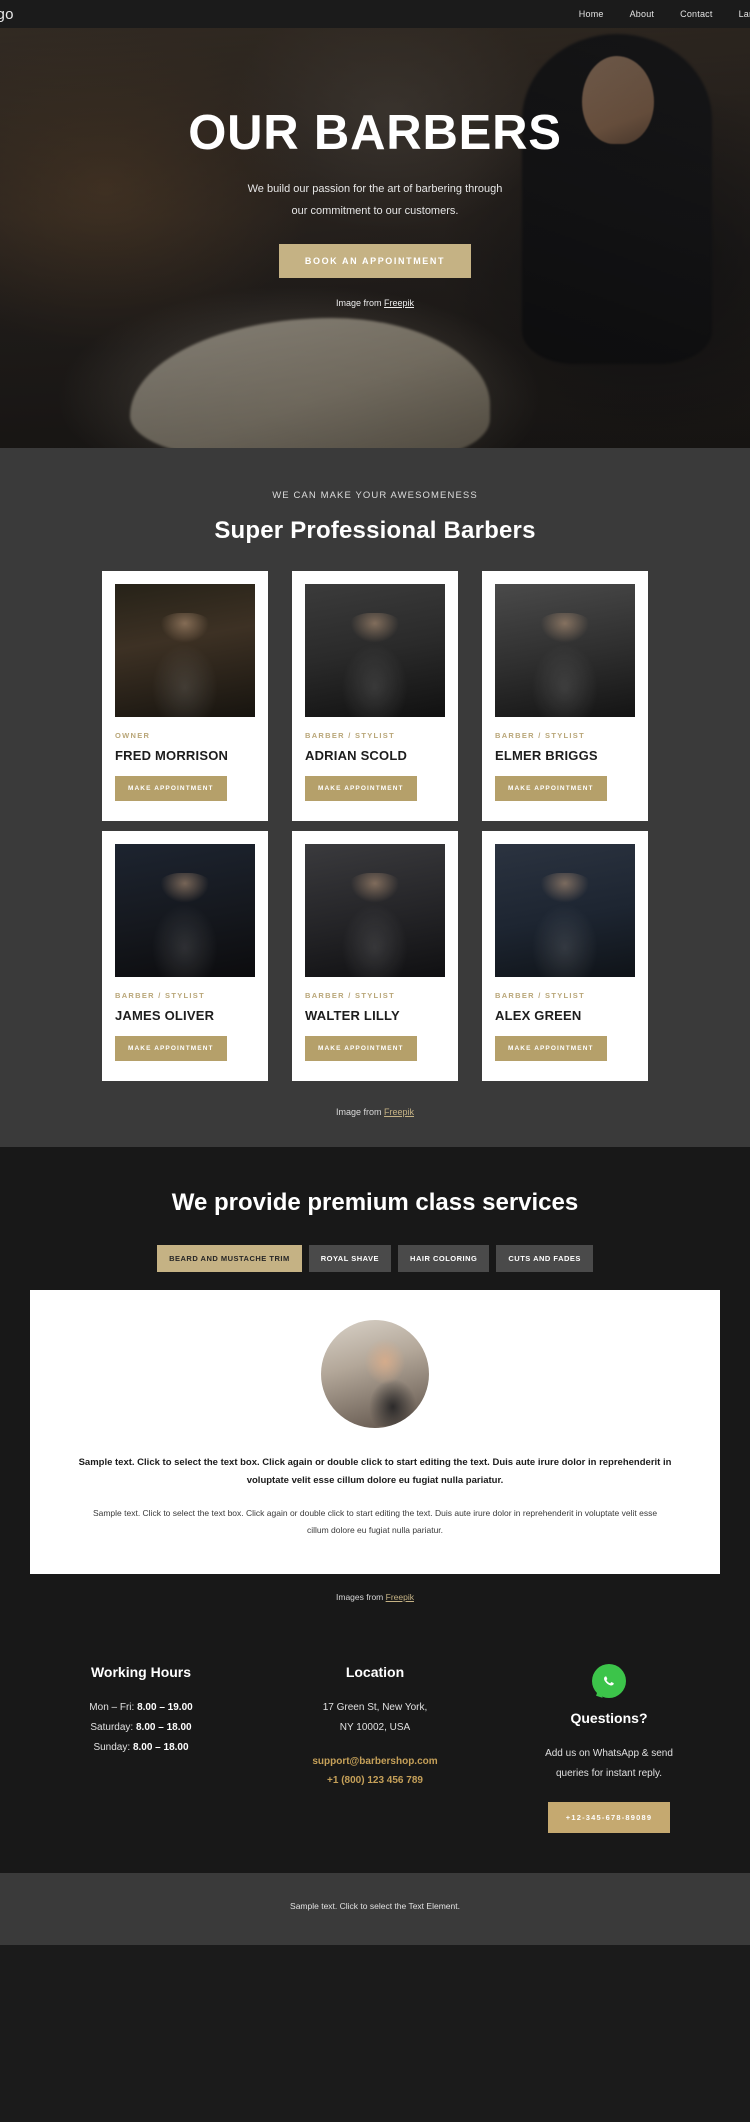 The width and height of the screenshot is (750, 2122). What do you see at coordinates (7, 14) in the screenshot?
I see `site-logo: ogo` at bounding box center [7, 14].